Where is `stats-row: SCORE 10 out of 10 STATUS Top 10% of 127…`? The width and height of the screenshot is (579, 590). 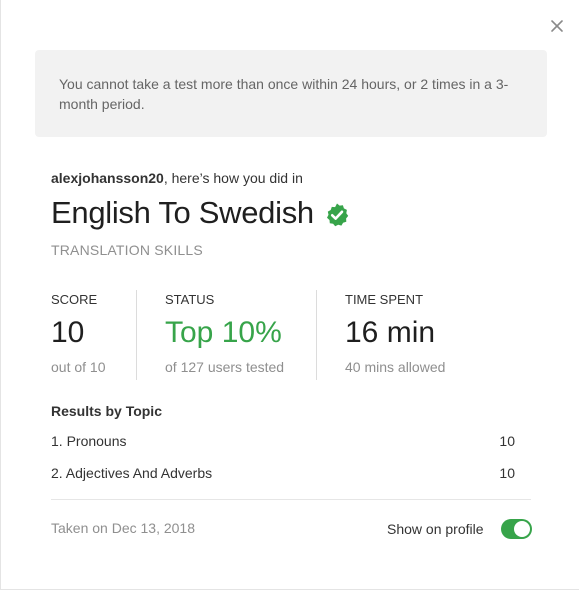 stats-row: SCORE 10 out of 10 STATUS Top 10% of 127… is located at coordinates (283, 335).